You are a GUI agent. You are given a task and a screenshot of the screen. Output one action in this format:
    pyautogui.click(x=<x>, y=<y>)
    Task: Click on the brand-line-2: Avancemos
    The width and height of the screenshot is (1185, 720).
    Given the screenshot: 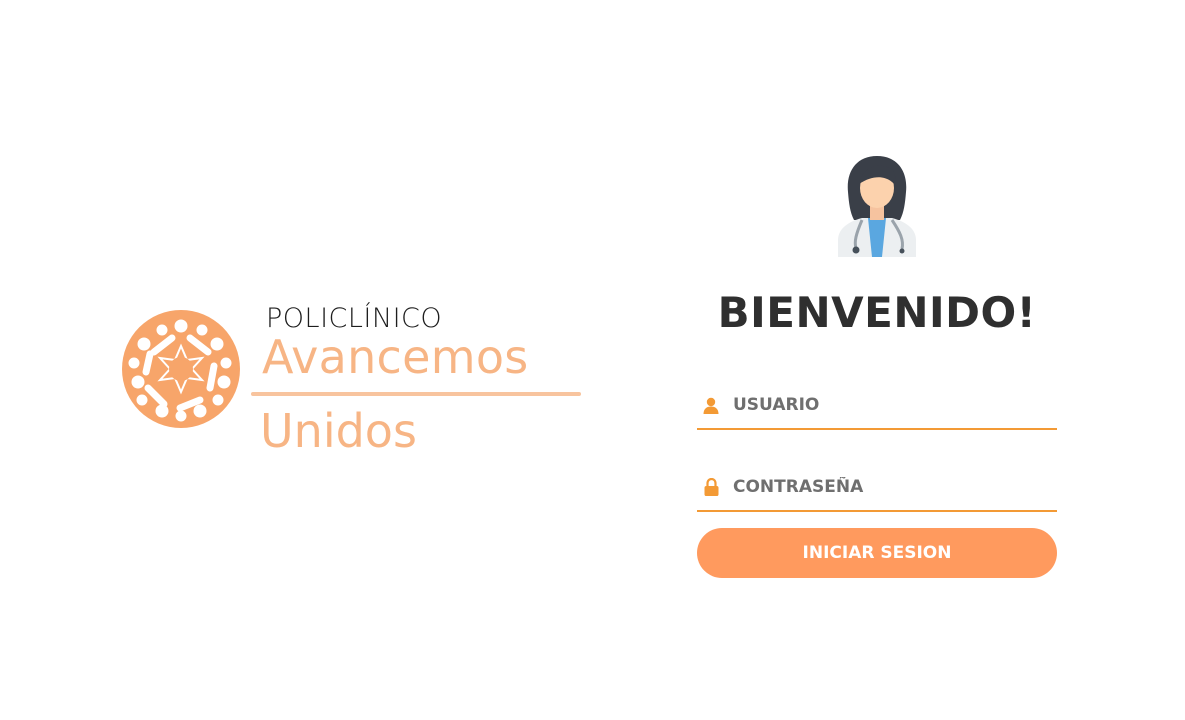 What is the action you would take?
    pyautogui.click(x=395, y=357)
    